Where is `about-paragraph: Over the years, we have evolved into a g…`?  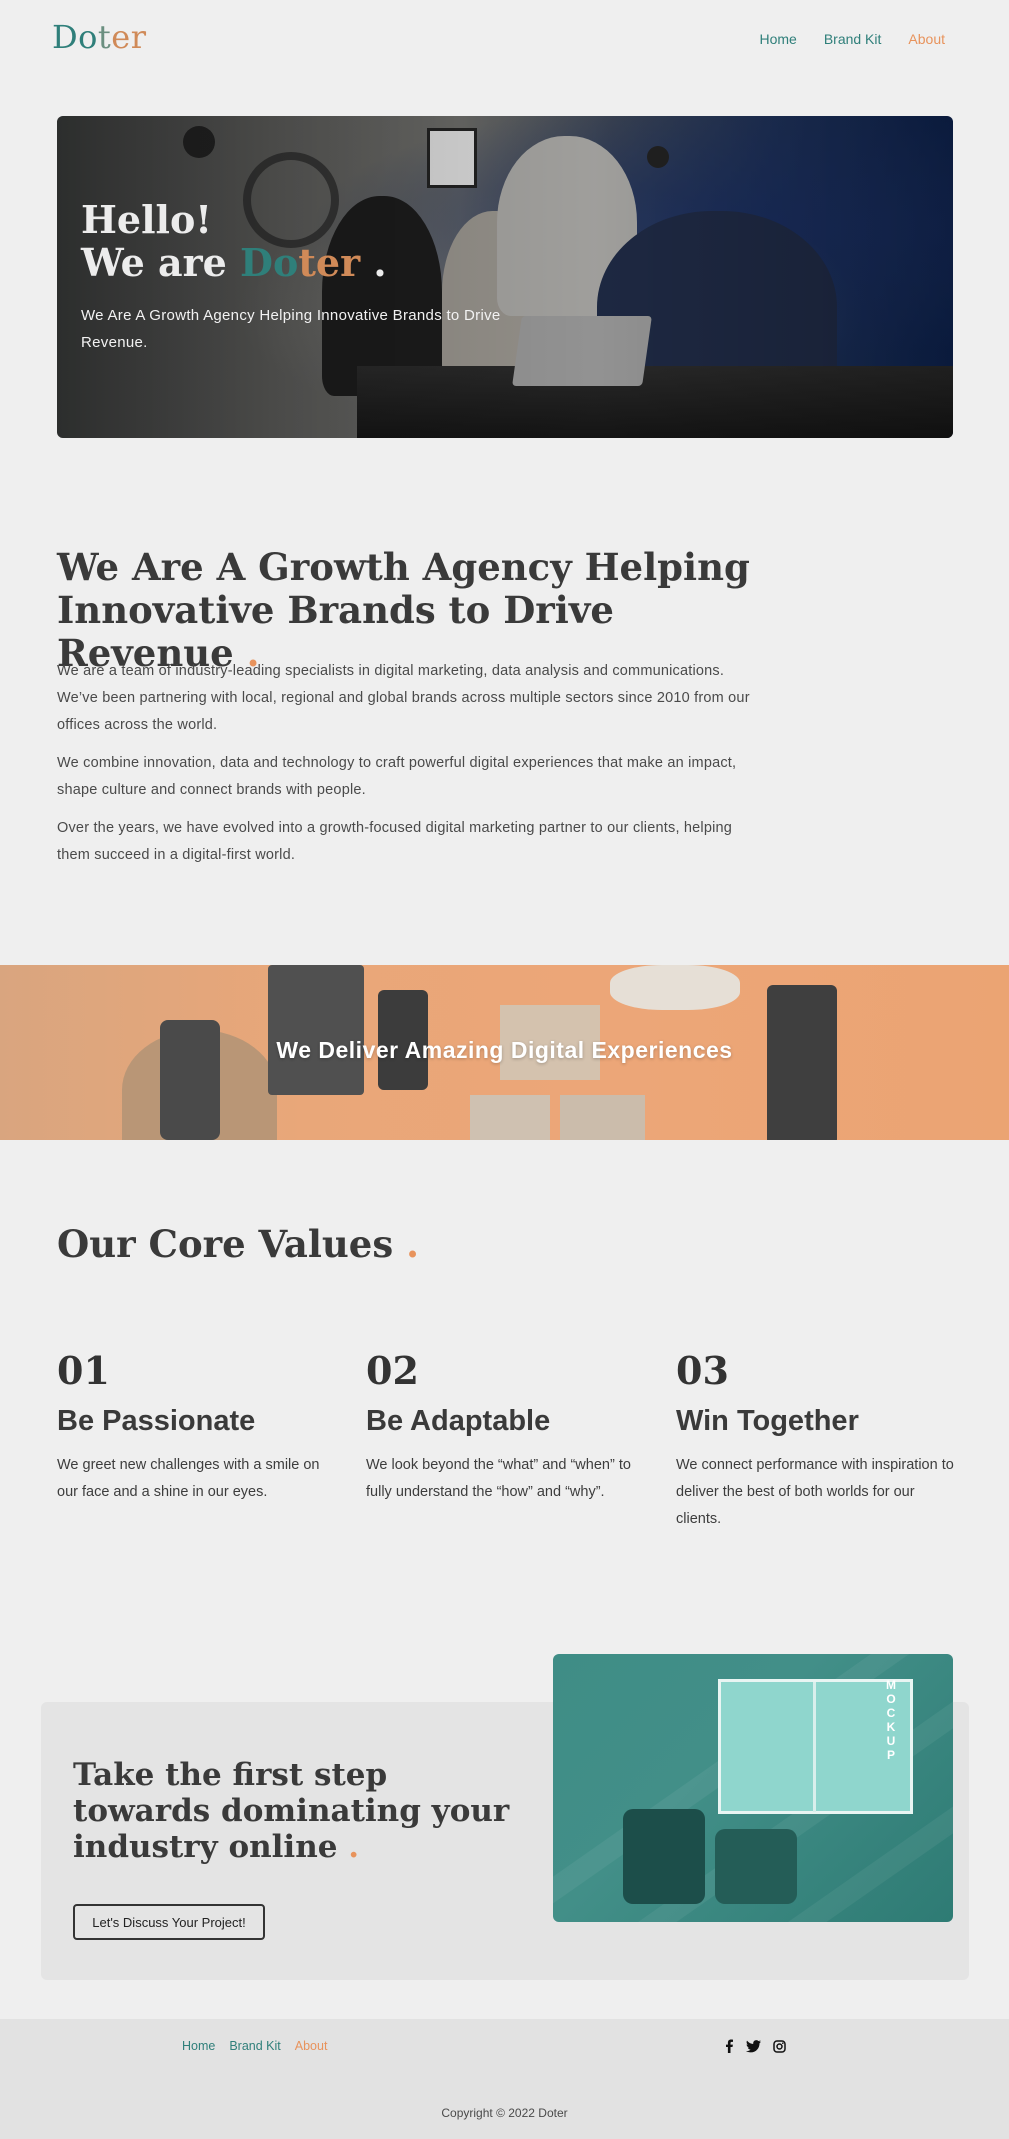 about-paragraph: Over the years, we have evolved into a g… is located at coordinates (395, 841).